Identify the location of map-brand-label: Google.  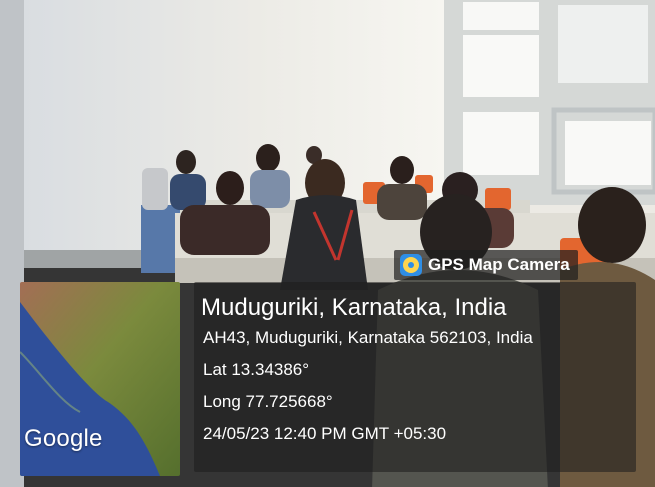
(63, 438).